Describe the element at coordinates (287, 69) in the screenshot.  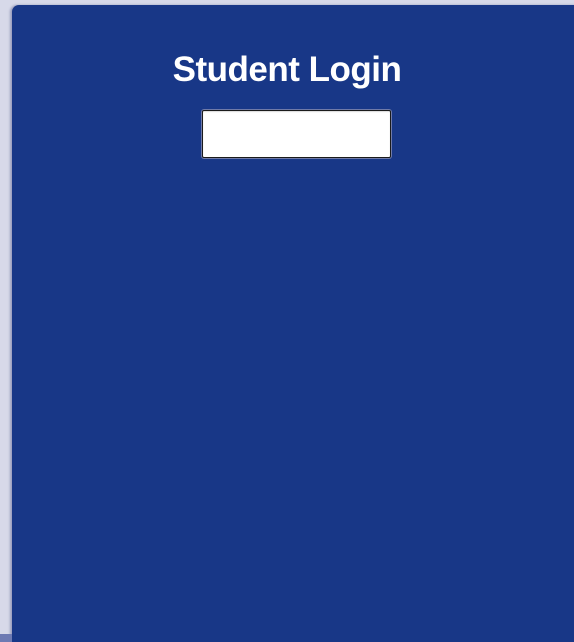
I see `login-title: Student Login` at that location.